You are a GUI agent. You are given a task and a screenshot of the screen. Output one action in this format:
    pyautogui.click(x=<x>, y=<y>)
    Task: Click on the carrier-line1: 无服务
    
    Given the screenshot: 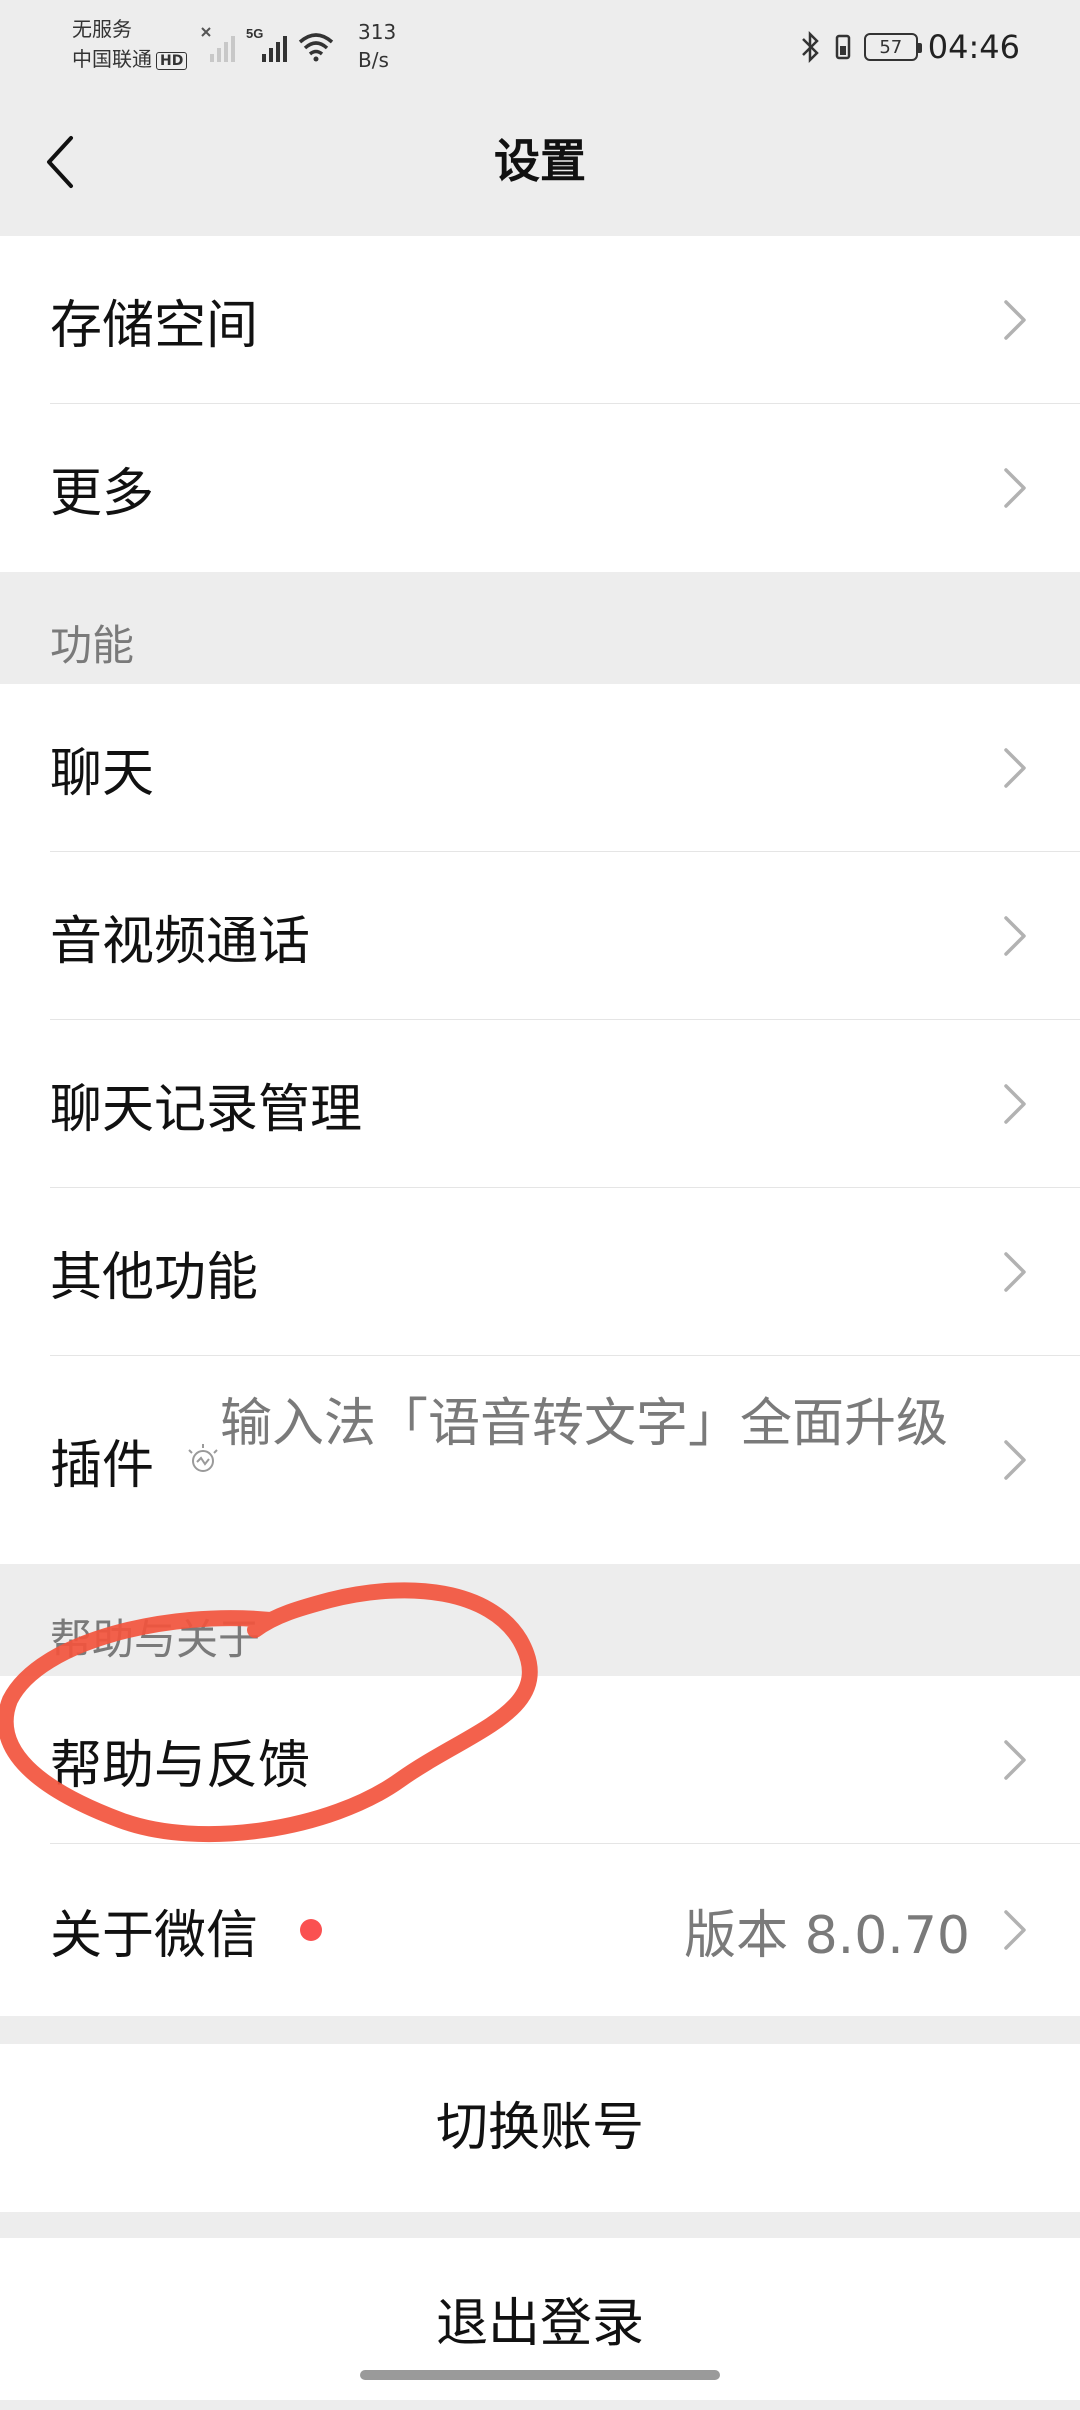 What is the action you would take?
    pyautogui.click(x=102, y=29)
    